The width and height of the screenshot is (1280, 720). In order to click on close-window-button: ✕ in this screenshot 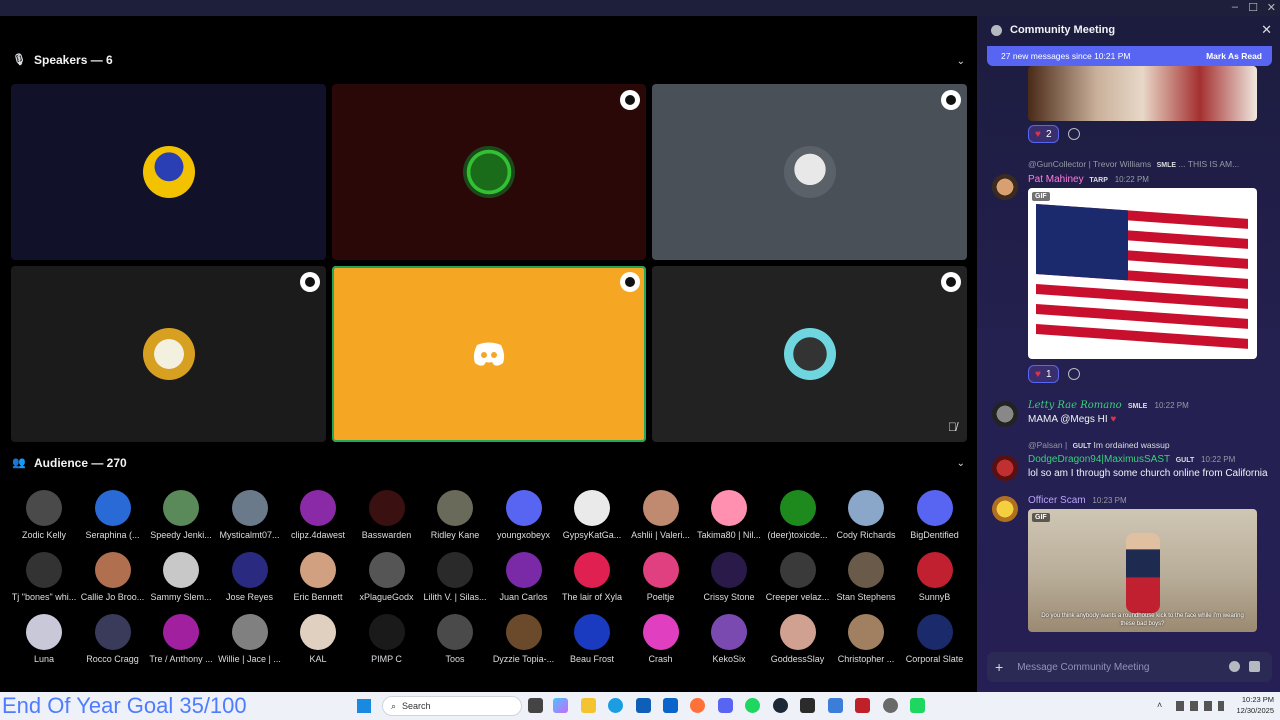, I will do `click(1271, 7)`.